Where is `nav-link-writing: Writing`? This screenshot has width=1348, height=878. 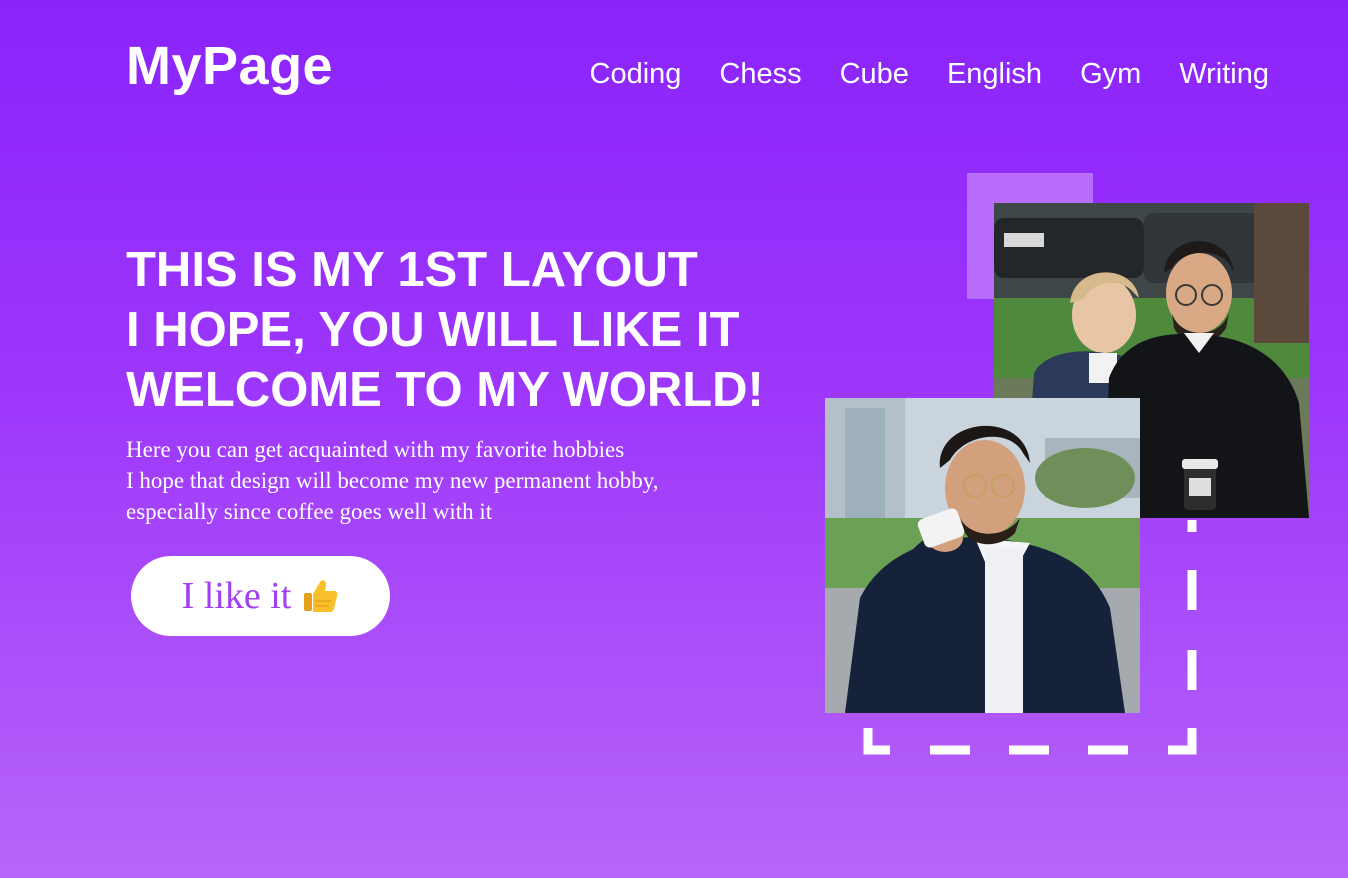 nav-link-writing: Writing is located at coordinates (1224, 74).